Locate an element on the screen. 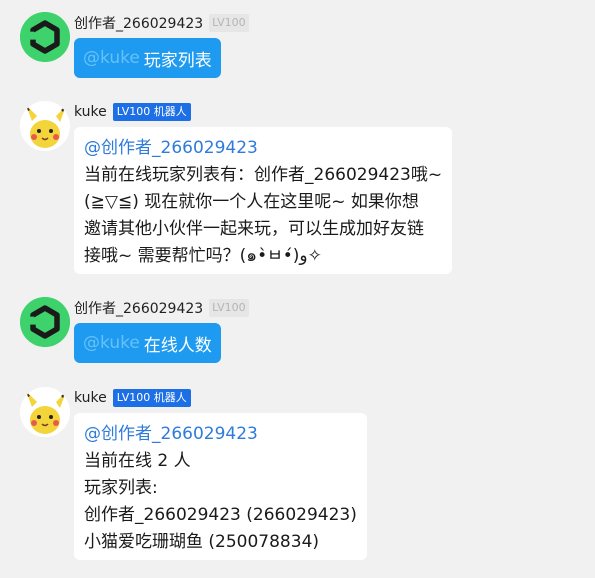 This screenshot has height=578, width=595. message-bubble: @kuke 在线人数 is located at coordinates (147, 343).